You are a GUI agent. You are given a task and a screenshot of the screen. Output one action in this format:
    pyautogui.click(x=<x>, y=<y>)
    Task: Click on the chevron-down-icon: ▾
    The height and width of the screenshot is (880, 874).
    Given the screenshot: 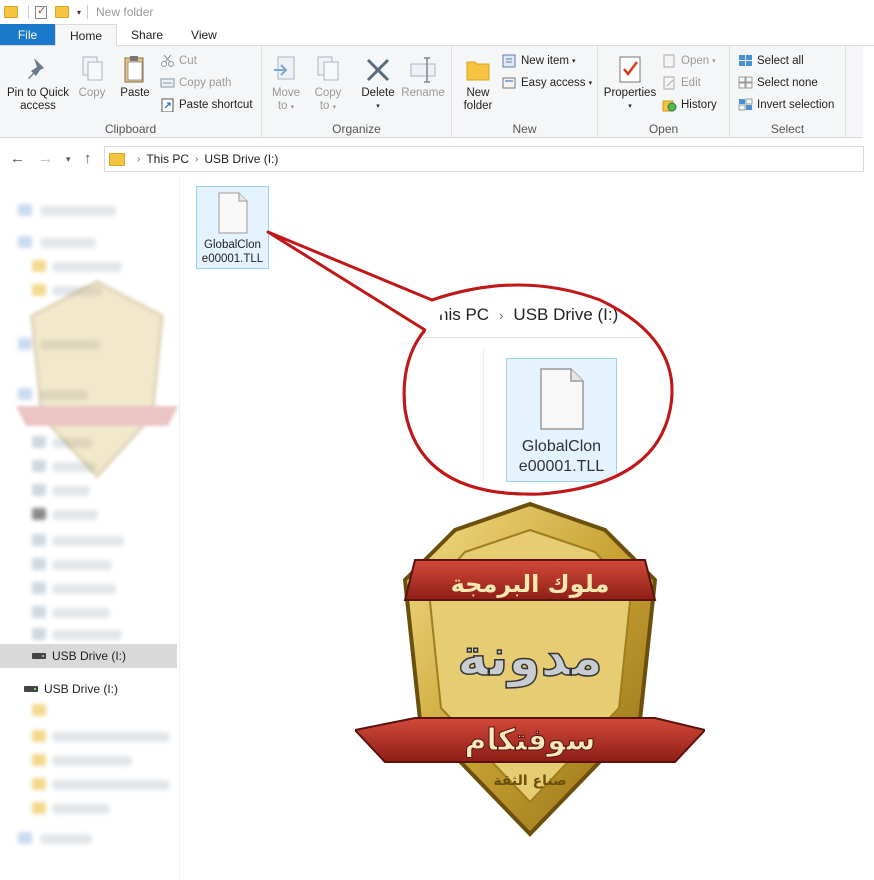 What is the action you would take?
    pyautogui.click(x=714, y=61)
    